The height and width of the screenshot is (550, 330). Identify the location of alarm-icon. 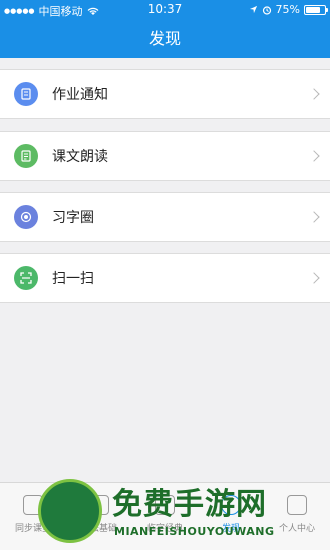
(266, 10).